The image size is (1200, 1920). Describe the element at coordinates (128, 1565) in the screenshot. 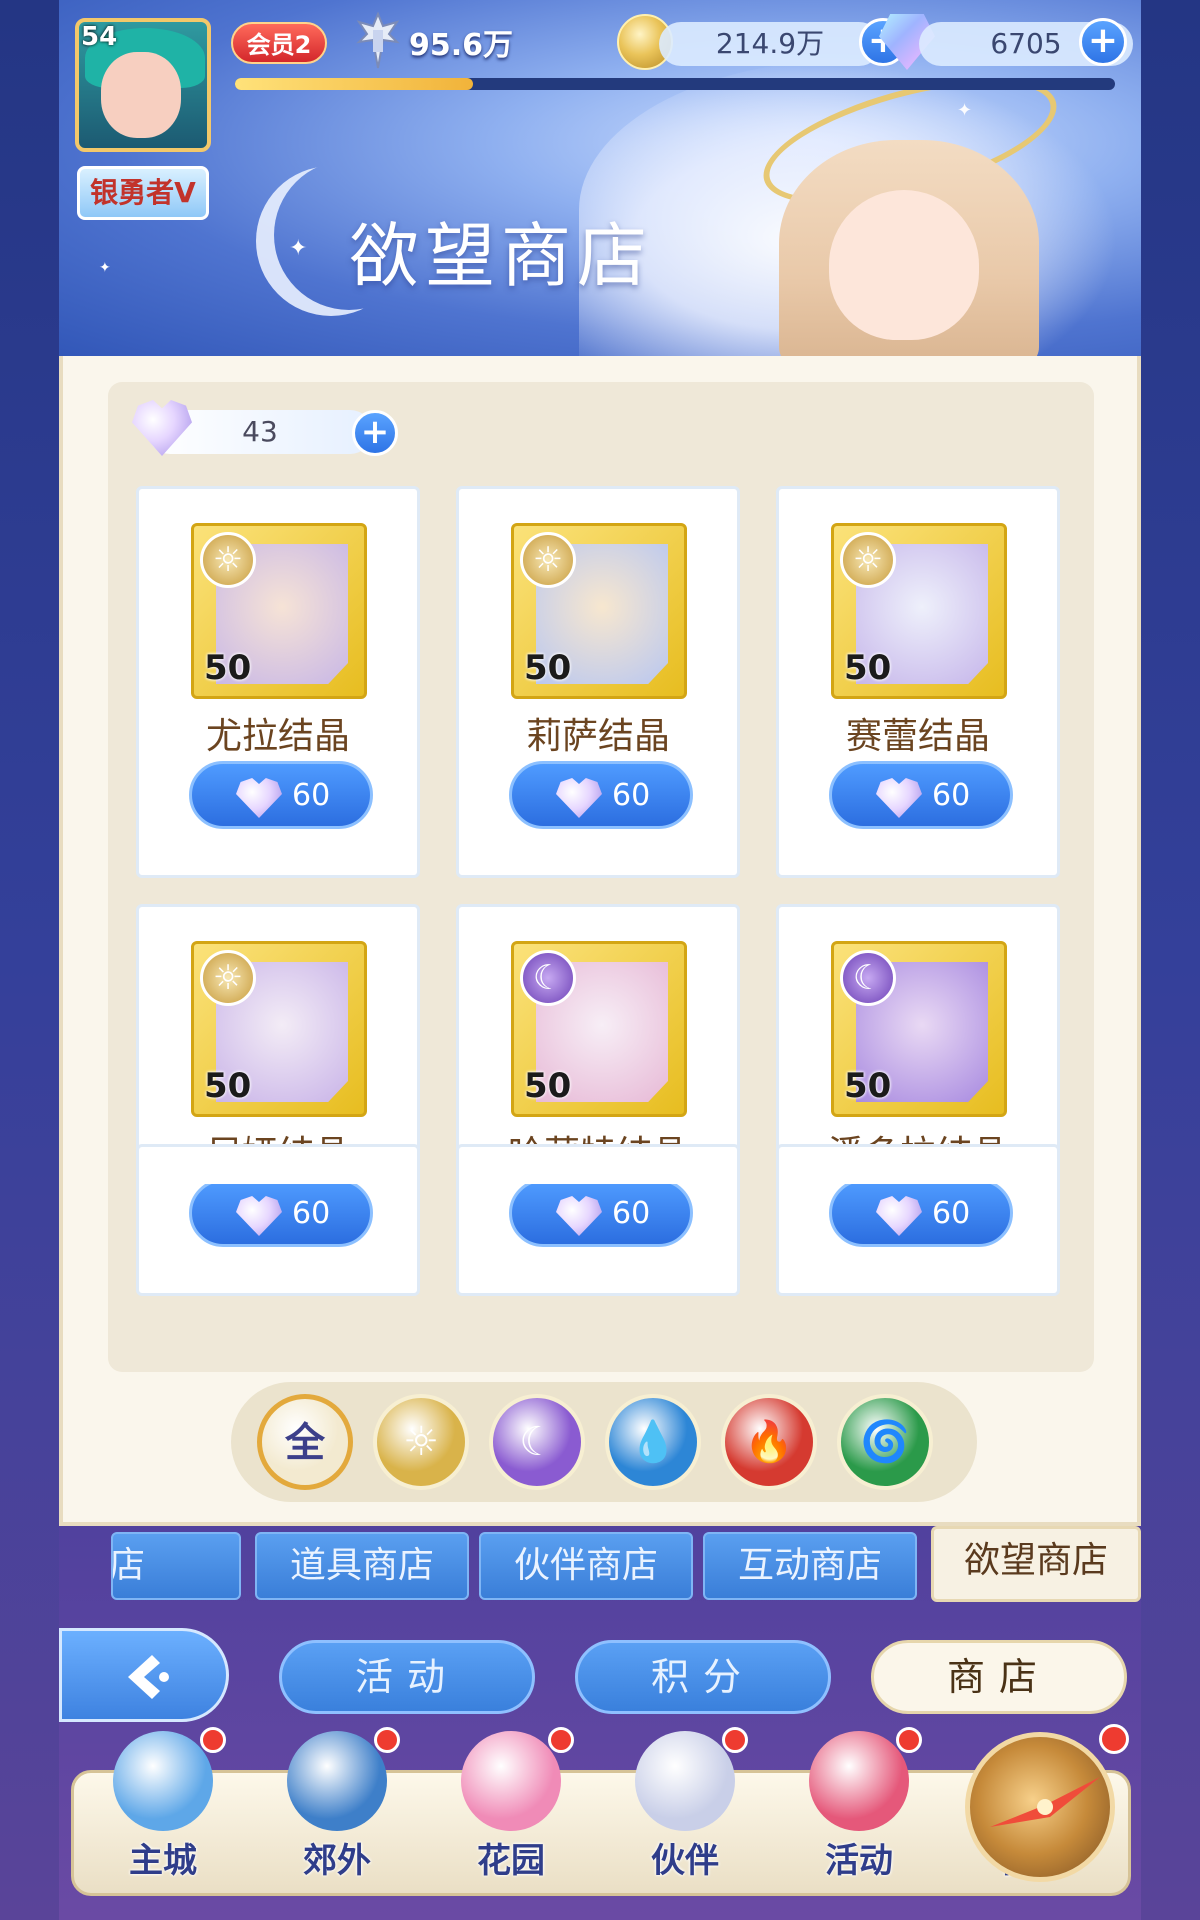

I see `tab-label: 商店` at that location.